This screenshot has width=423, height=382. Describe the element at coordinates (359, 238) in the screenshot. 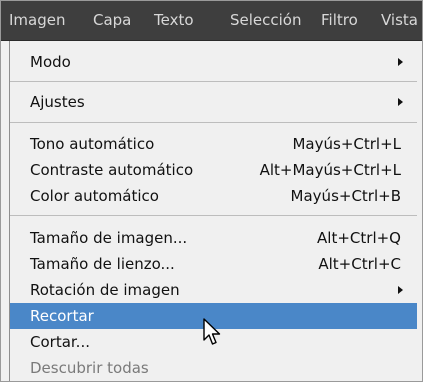

I see `menu-item-shortcut: Alt+Ctrl+Q` at that location.